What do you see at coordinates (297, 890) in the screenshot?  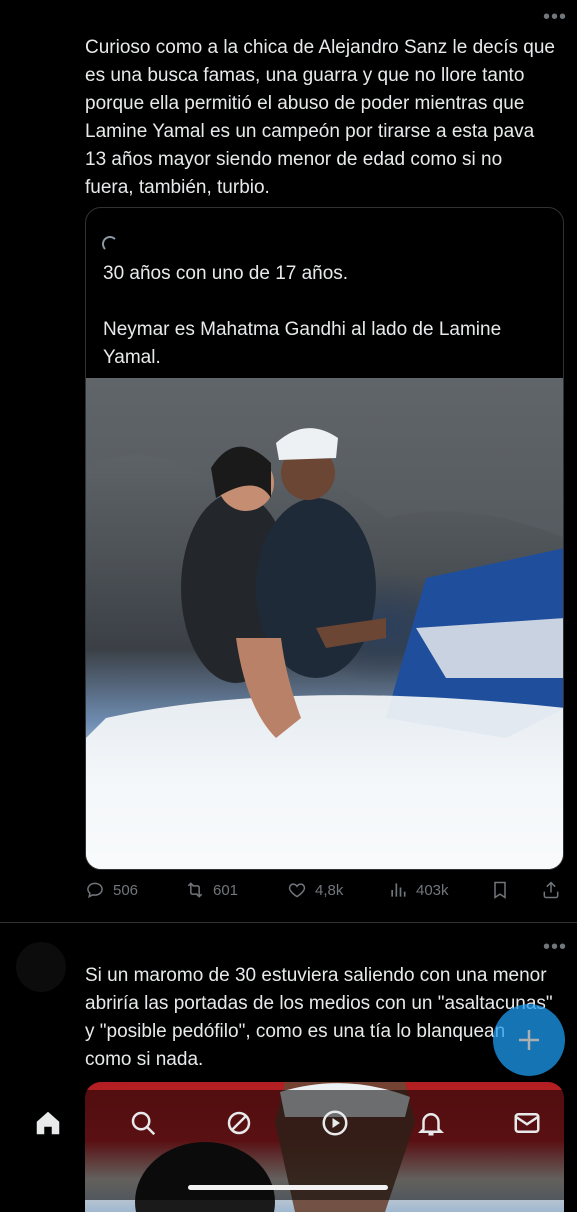 I see `heart-icon` at bounding box center [297, 890].